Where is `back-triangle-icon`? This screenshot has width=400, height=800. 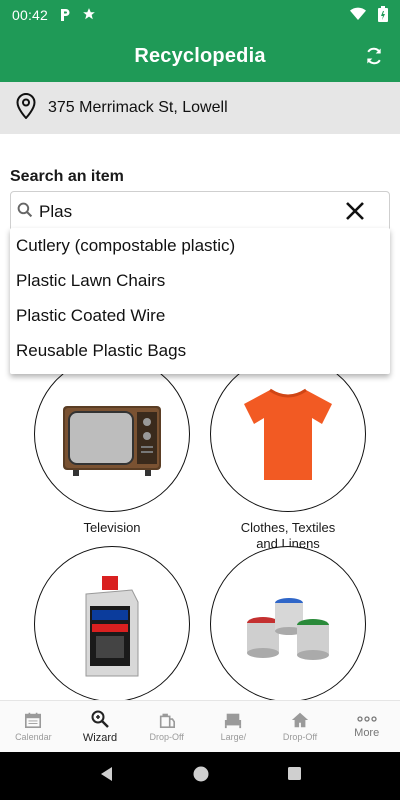 back-triangle-icon is located at coordinates (106, 773).